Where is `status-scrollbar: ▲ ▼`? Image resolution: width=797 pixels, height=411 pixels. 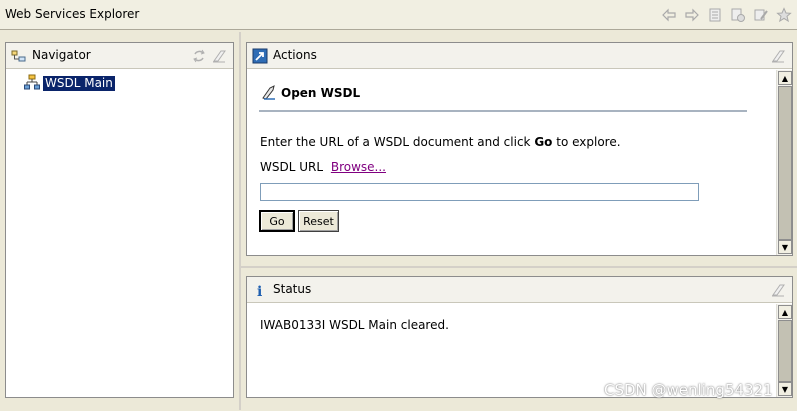 status-scrollbar: ▲ ▼ is located at coordinates (784, 350).